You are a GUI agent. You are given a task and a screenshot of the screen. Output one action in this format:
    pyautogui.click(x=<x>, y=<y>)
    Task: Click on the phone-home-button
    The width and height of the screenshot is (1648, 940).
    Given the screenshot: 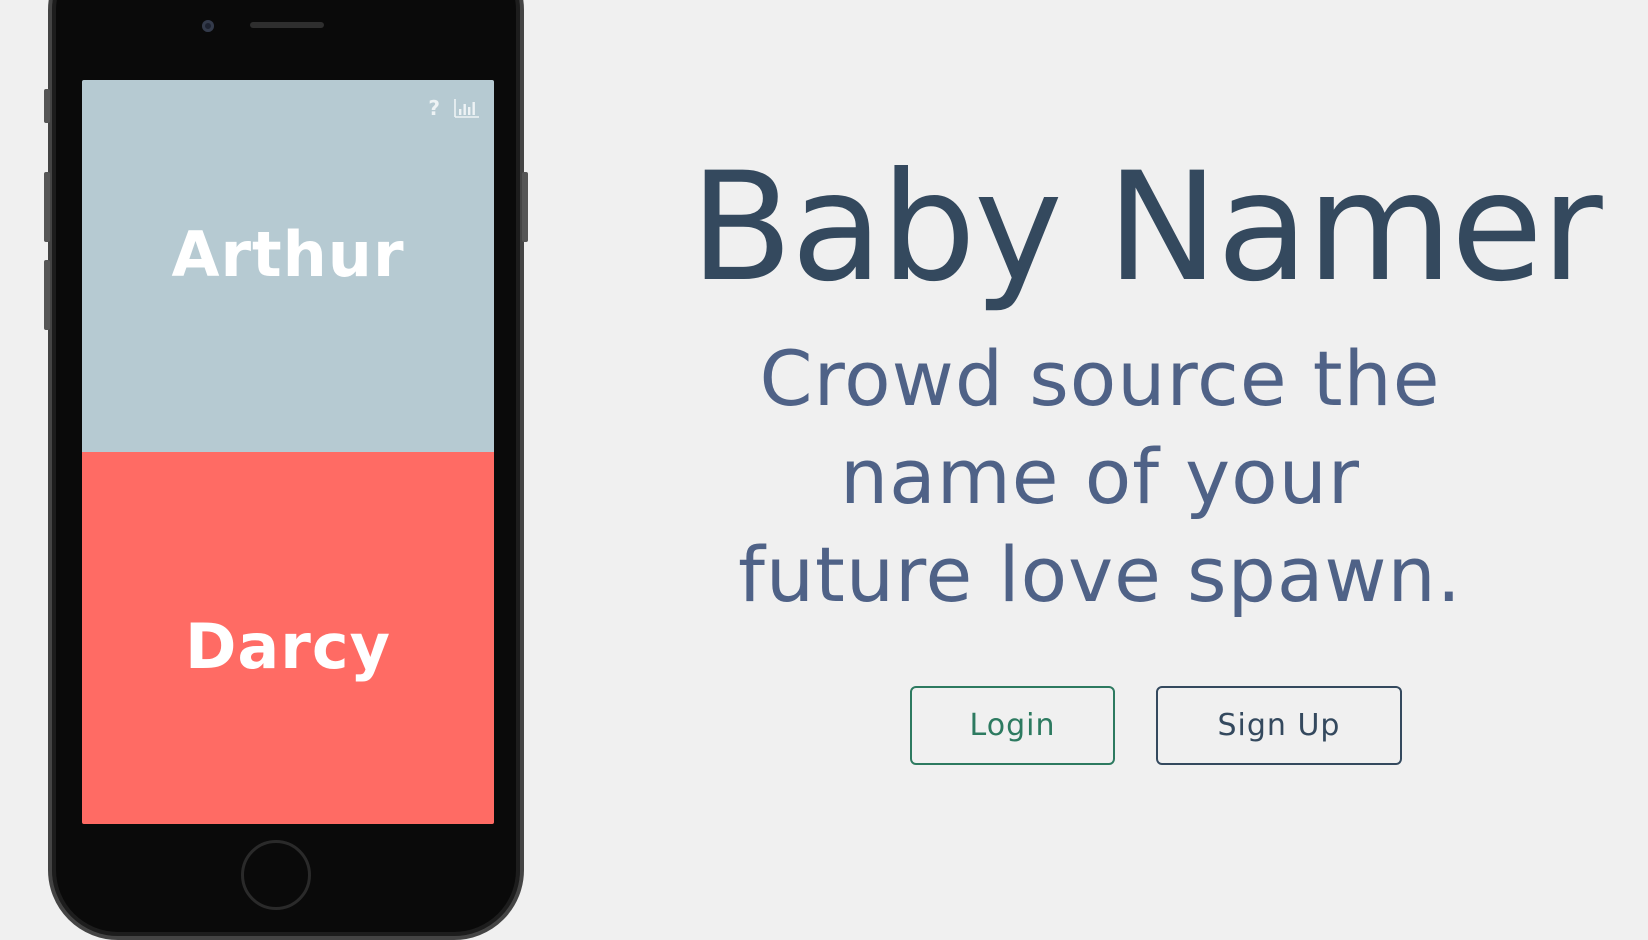 What is the action you would take?
    pyautogui.click(x=276, y=875)
    